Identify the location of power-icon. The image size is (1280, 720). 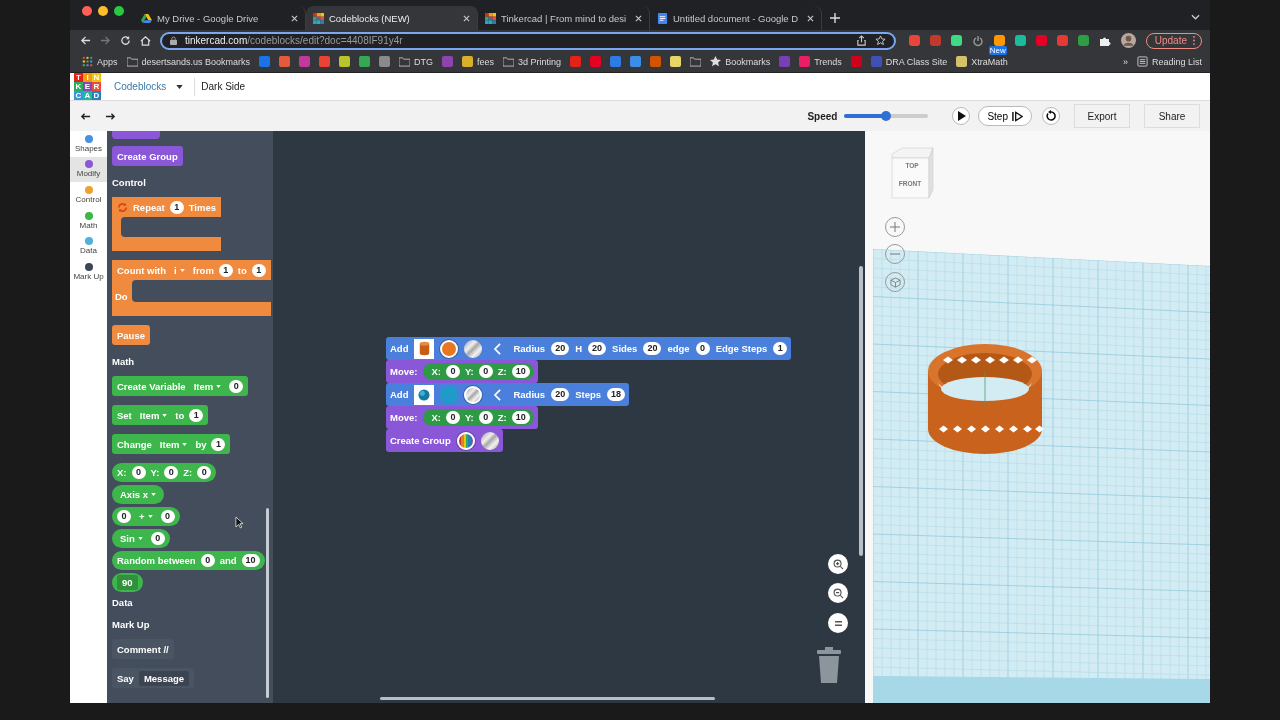
(977, 40).